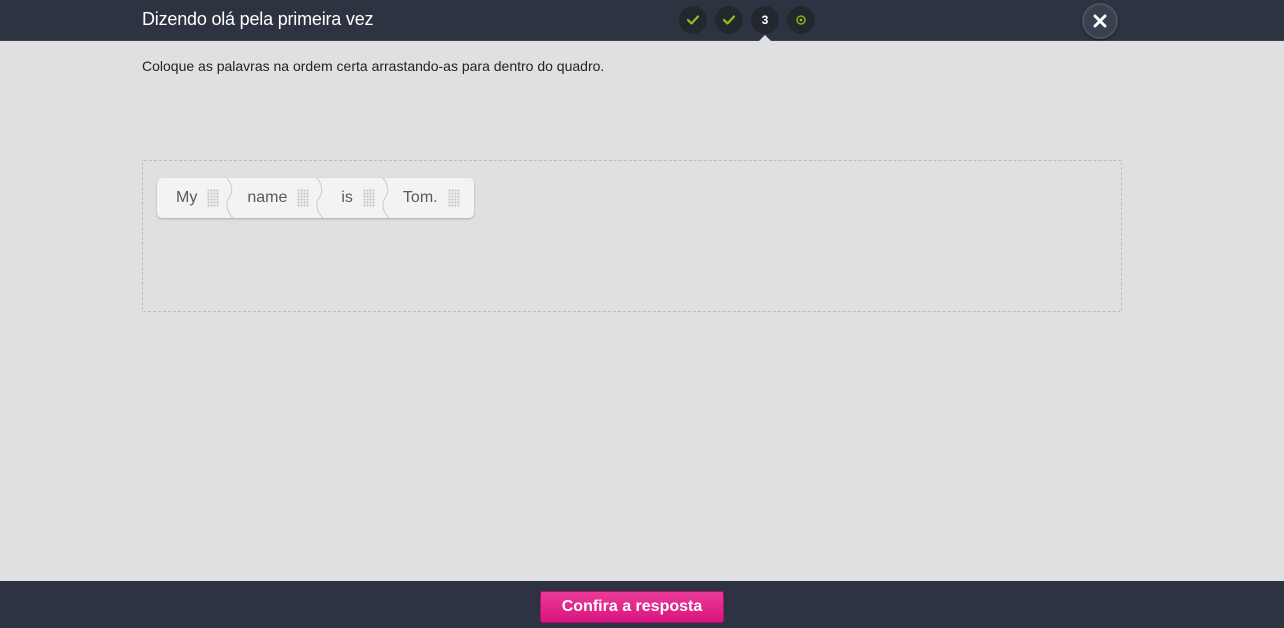  I want to click on word-tile: My, so click(195, 198).